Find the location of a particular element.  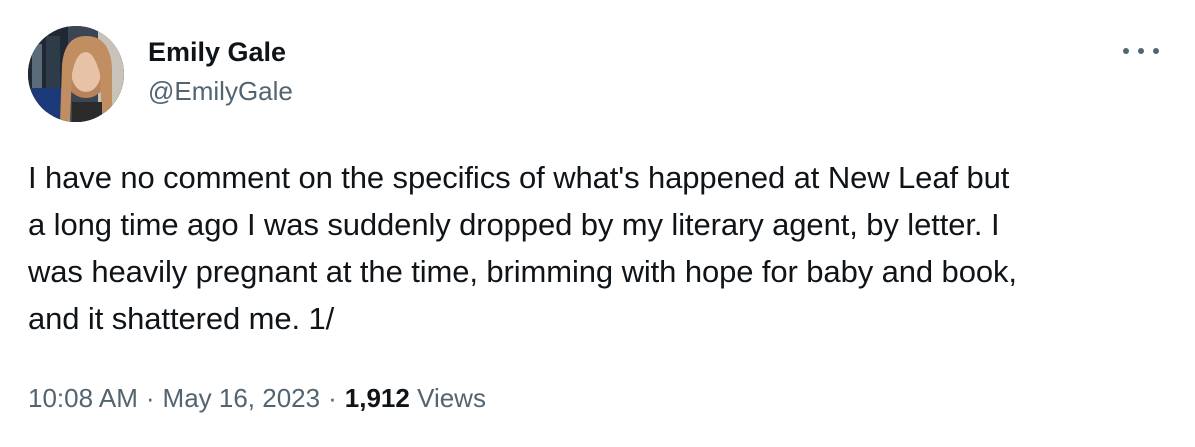

tweet-time: 10:08 AM is located at coordinates (83, 398).